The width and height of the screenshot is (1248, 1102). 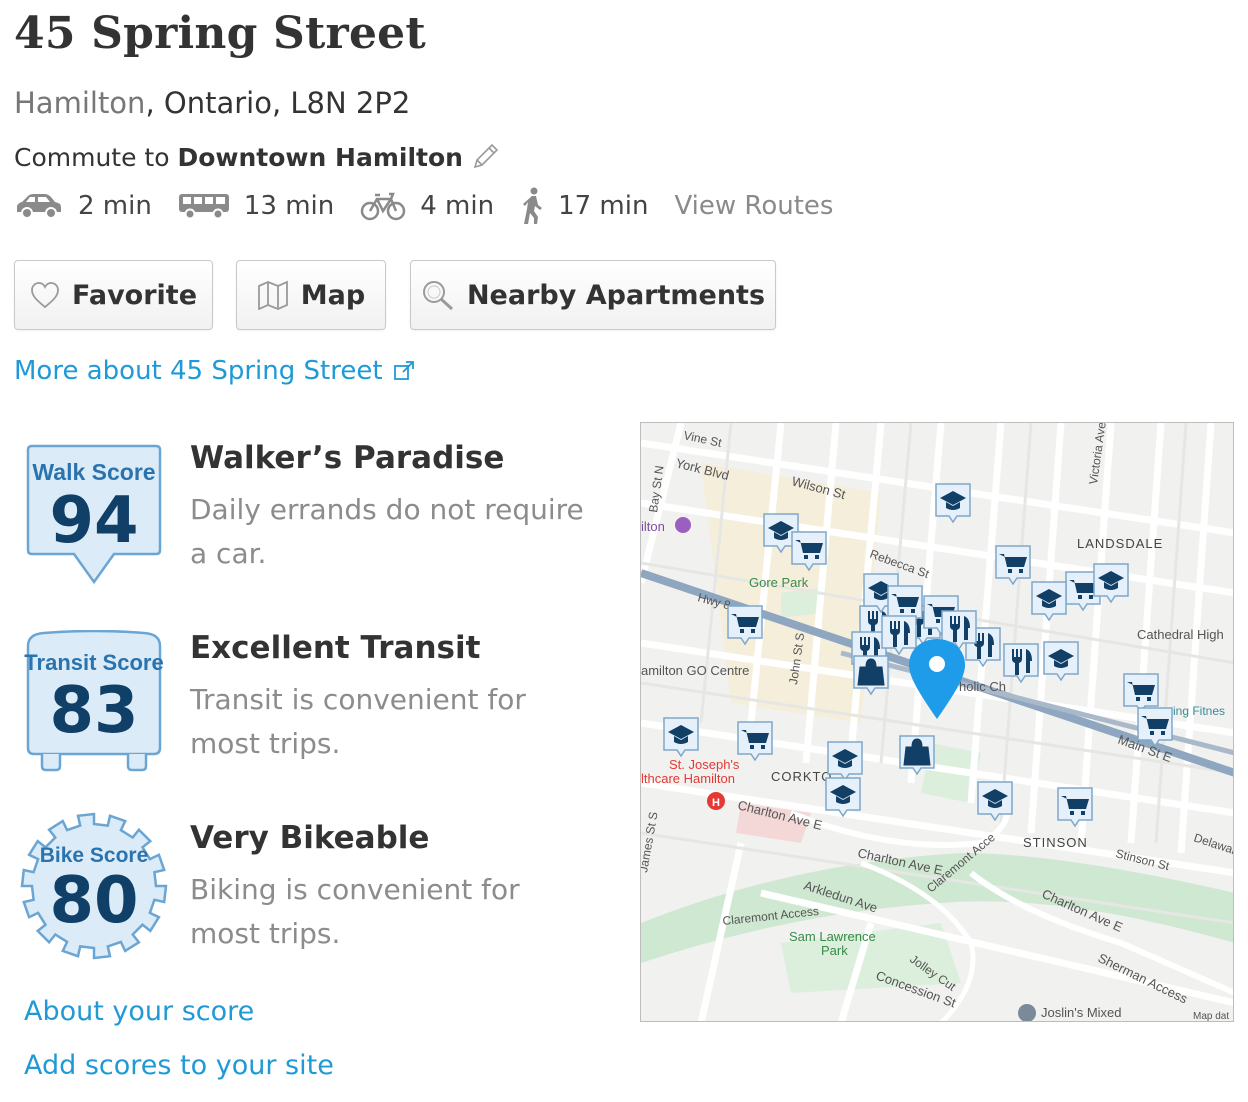 What do you see at coordinates (832, 936) in the screenshot?
I see `map-label-samlawrence-1: Sam Lawrence` at bounding box center [832, 936].